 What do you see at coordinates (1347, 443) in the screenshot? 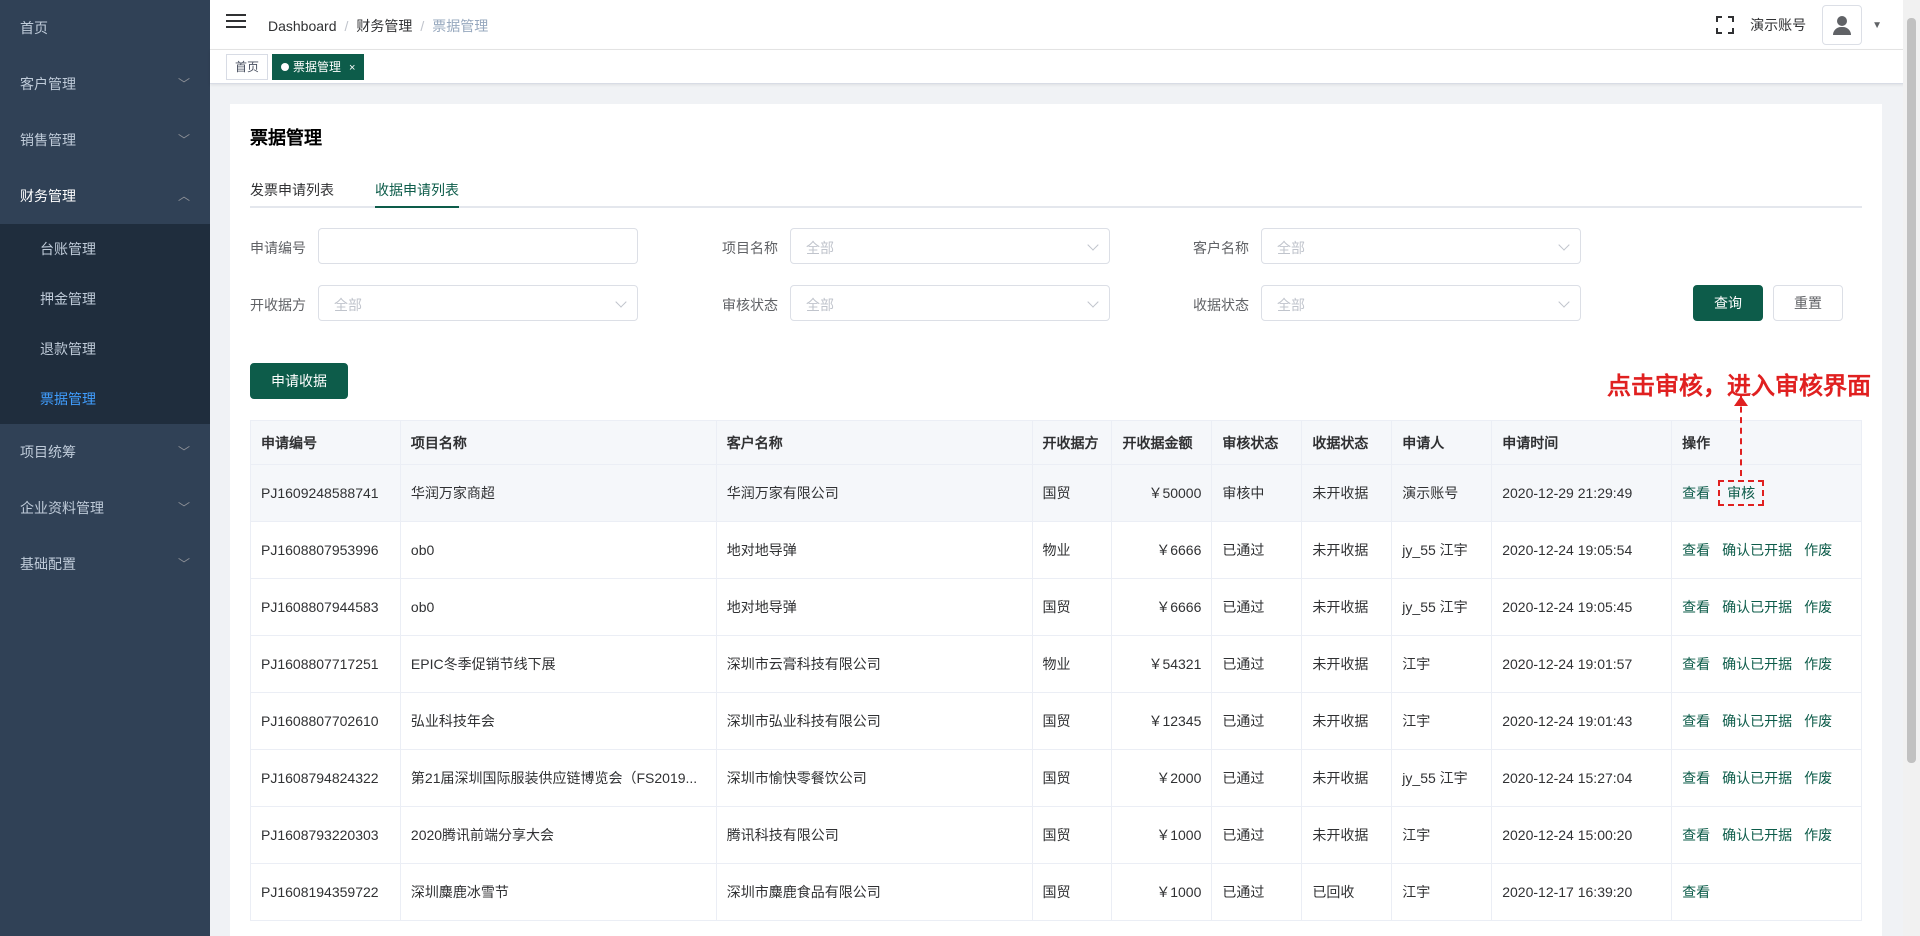
I see `column-header: 收据状态` at bounding box center [1347, 443].